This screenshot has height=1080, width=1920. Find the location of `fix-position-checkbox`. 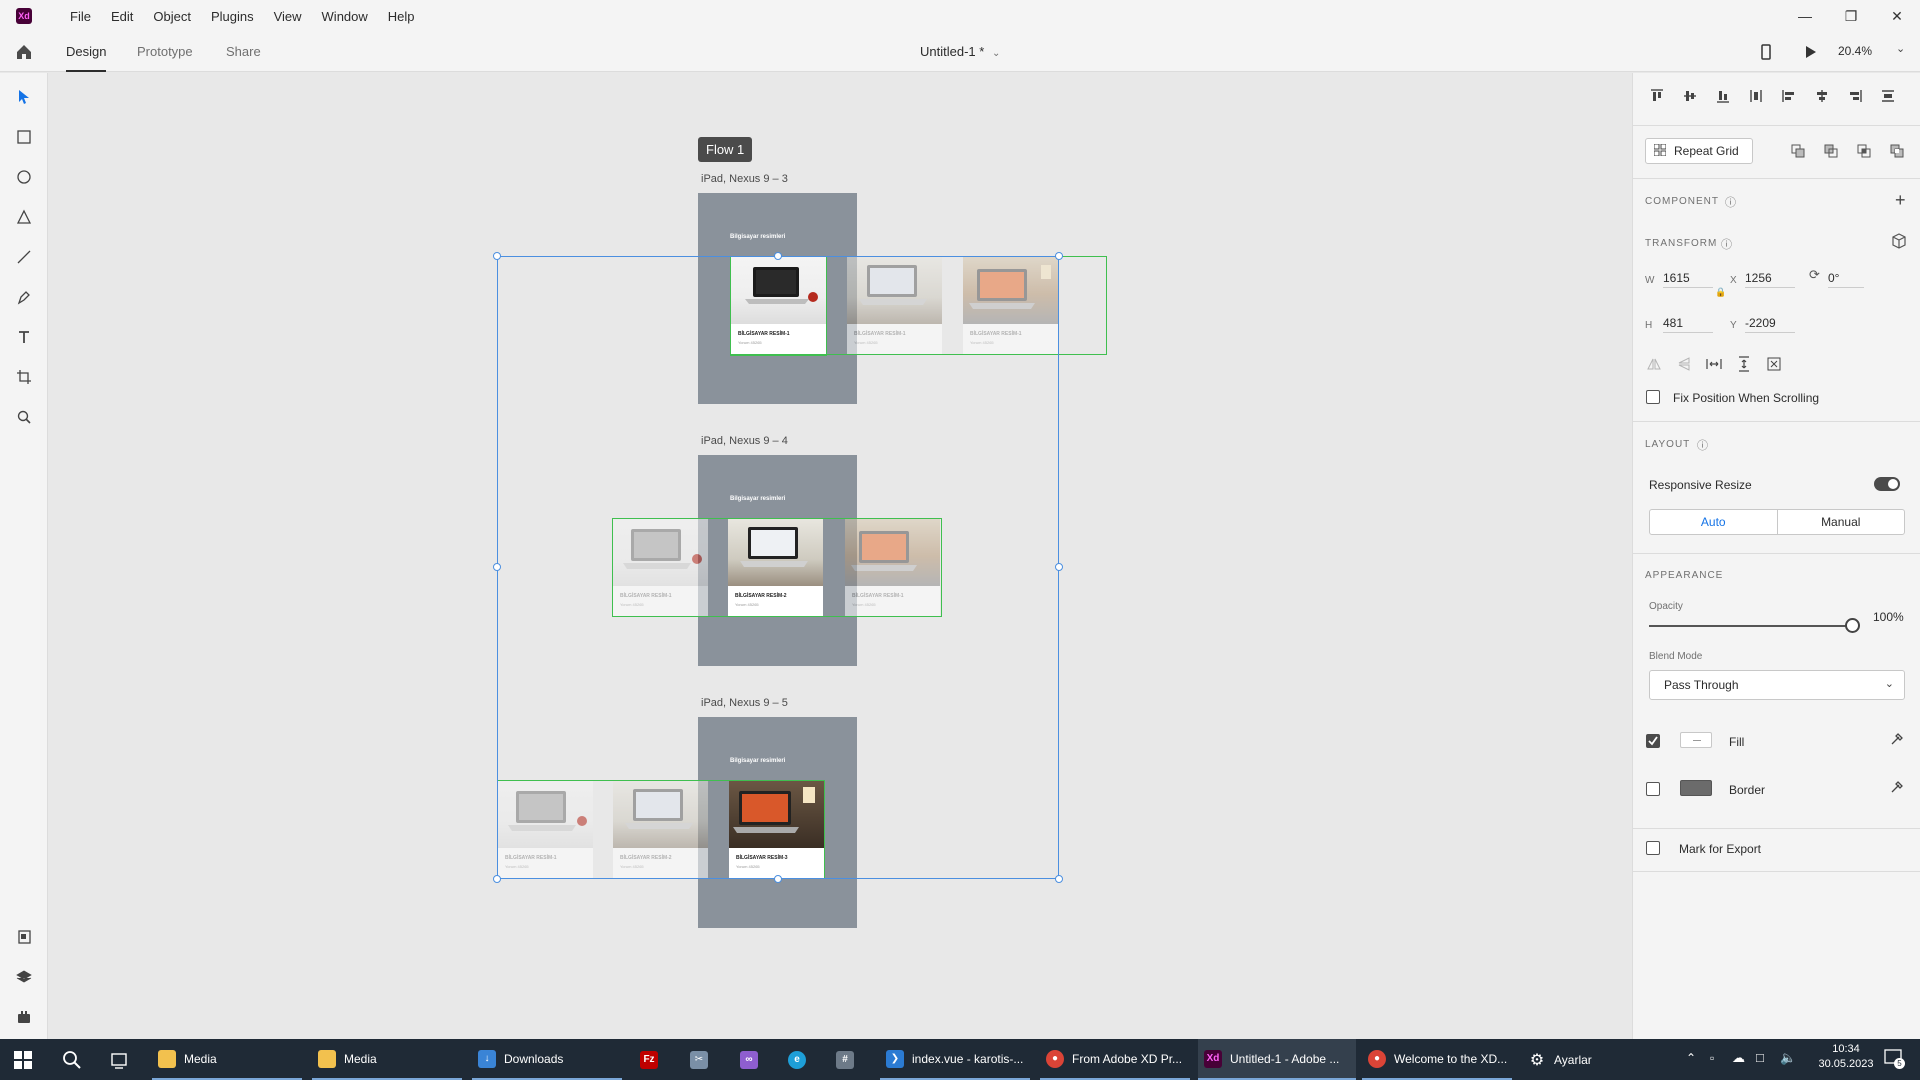

fix-position-checkbox is located at coordinates (1653, 397).